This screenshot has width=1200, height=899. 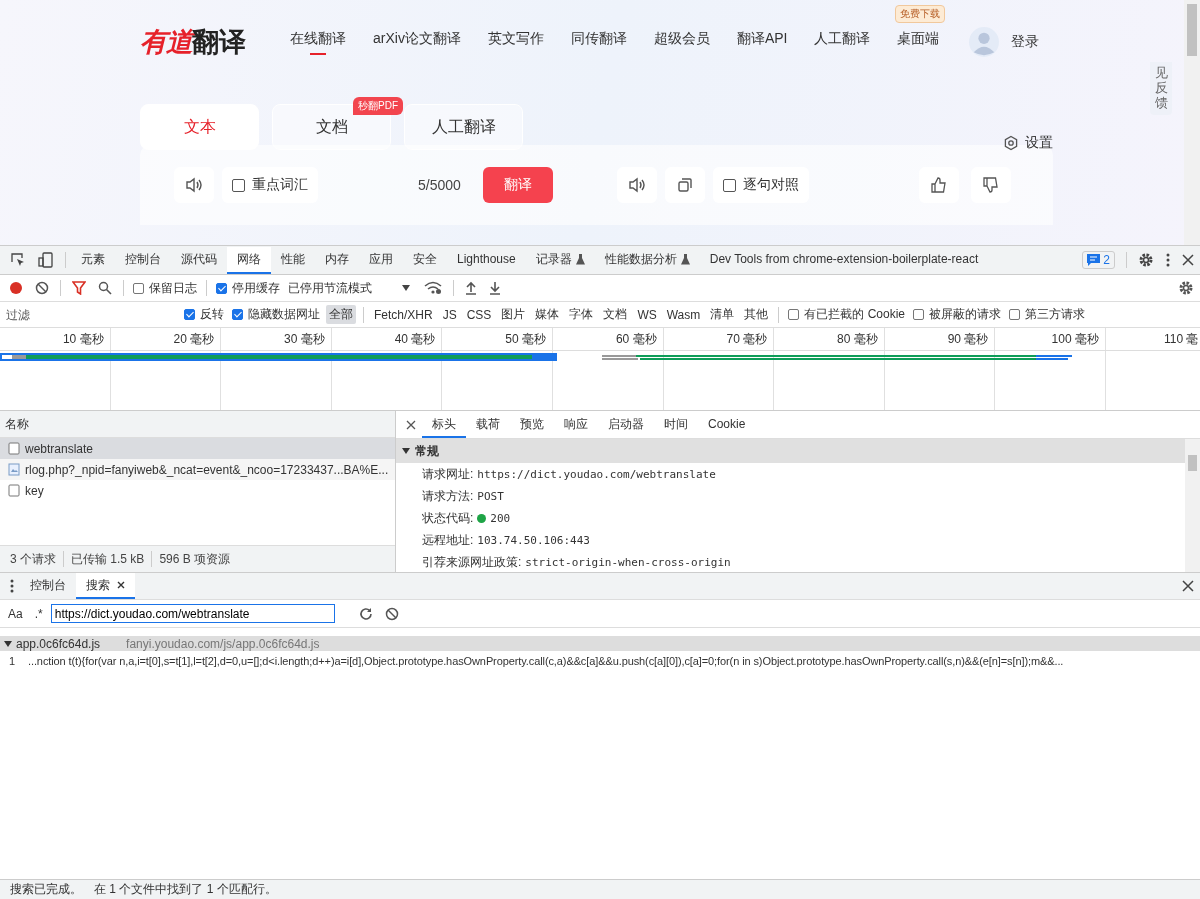 I want to click on record-icon, so click(x=16, y=288).